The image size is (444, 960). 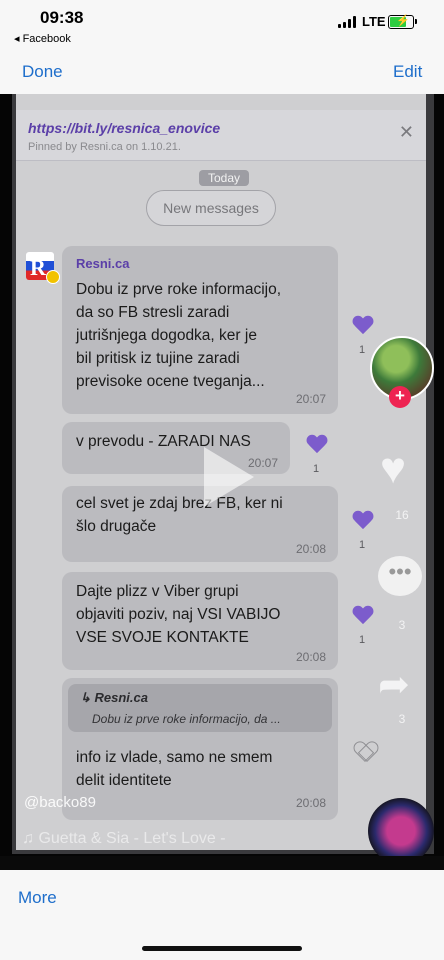 I want to click on android-nav-bar, so click(x=222, y=863).